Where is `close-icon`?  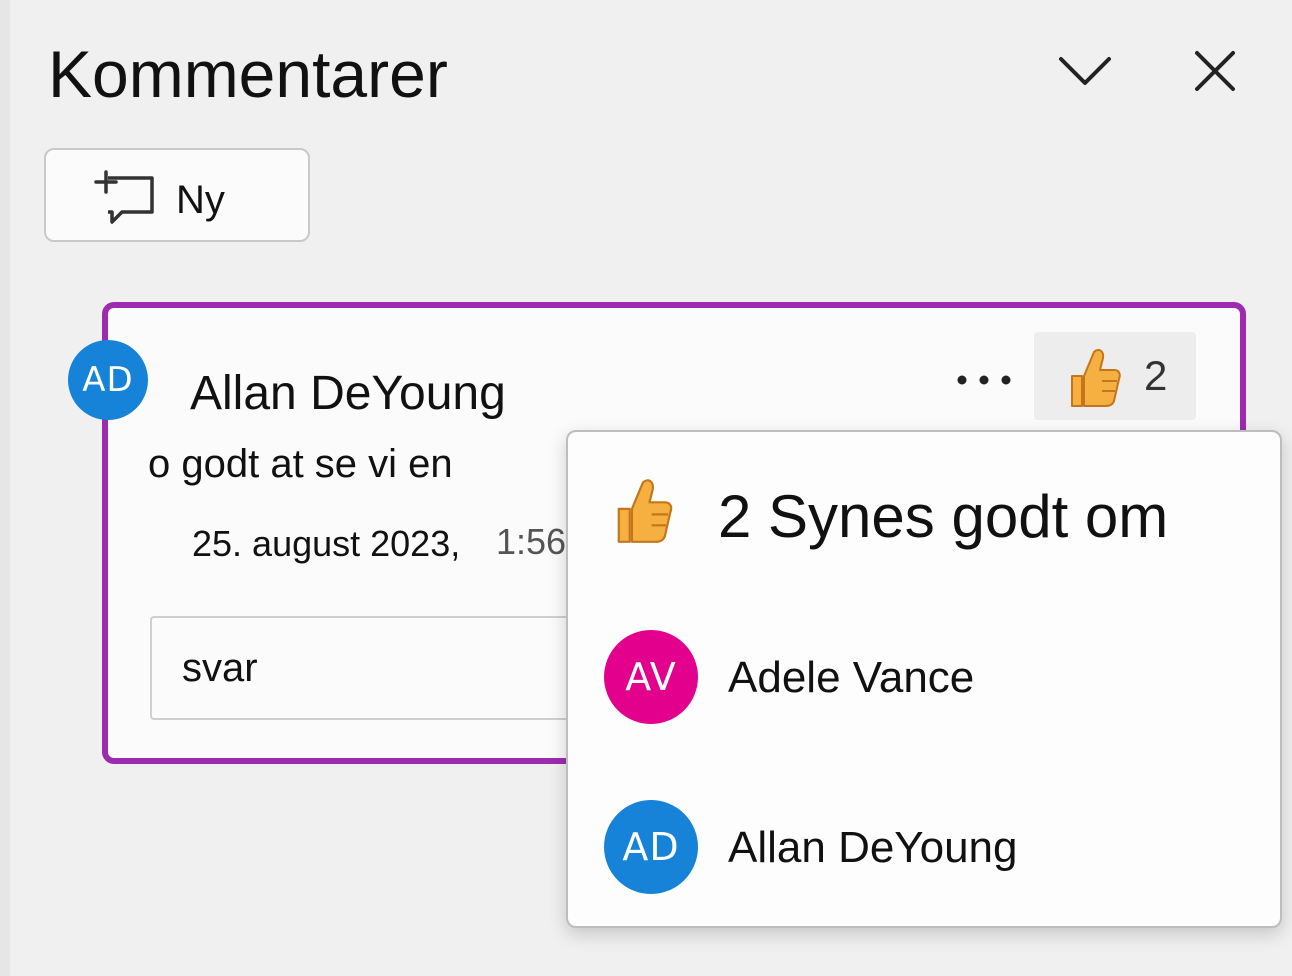 close-icon is located at coordinates (1215, 71).